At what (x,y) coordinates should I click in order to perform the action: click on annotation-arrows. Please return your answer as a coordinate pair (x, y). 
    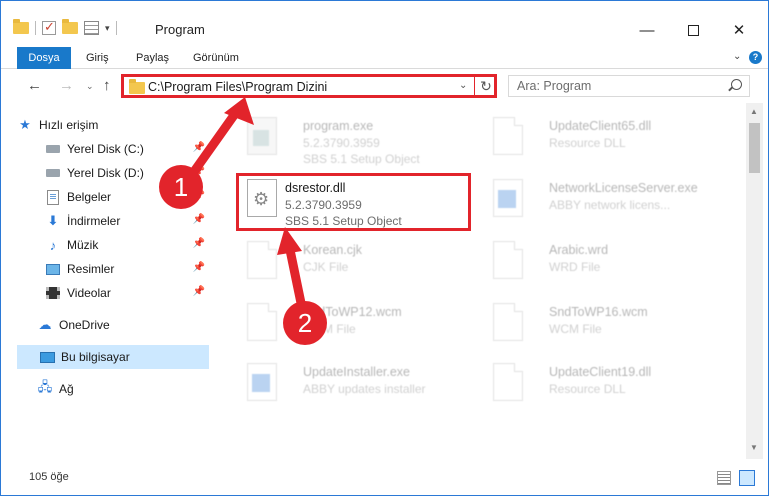
    Looking at the image, I should click on (247, 200).